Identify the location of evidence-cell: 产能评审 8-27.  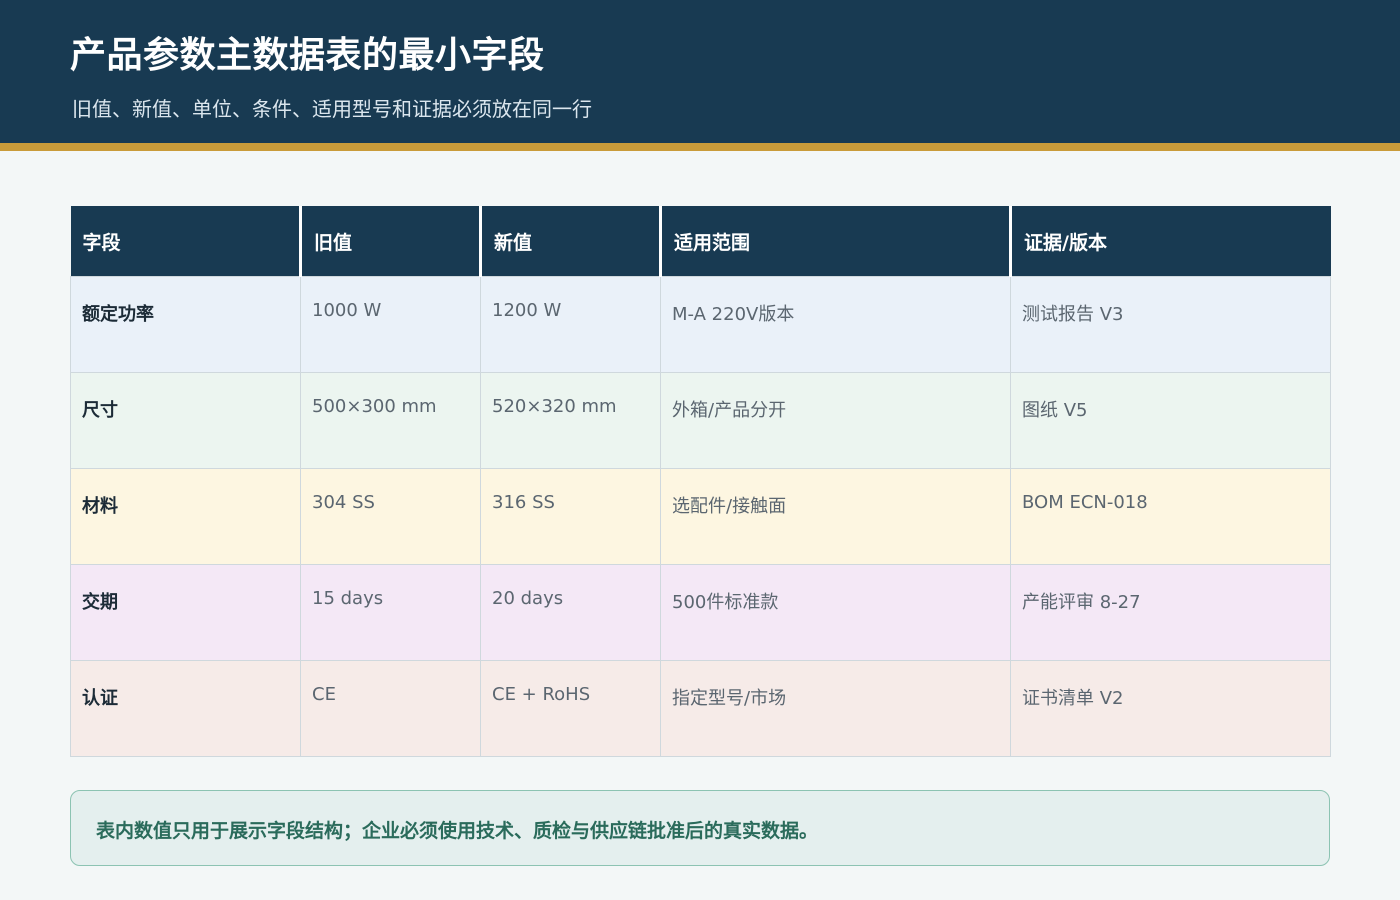
(1170, 612).